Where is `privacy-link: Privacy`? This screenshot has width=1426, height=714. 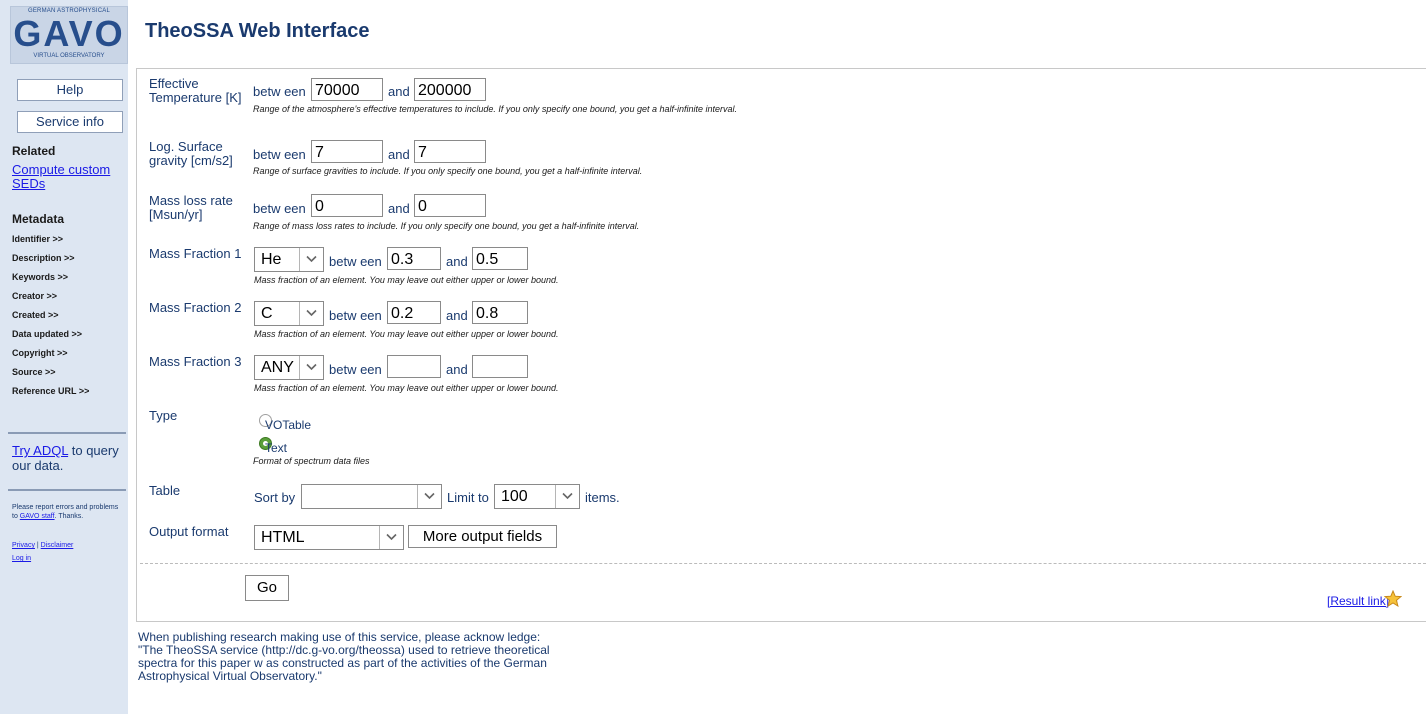 privacy-link: Privacy is located at coordinates (23, 545).